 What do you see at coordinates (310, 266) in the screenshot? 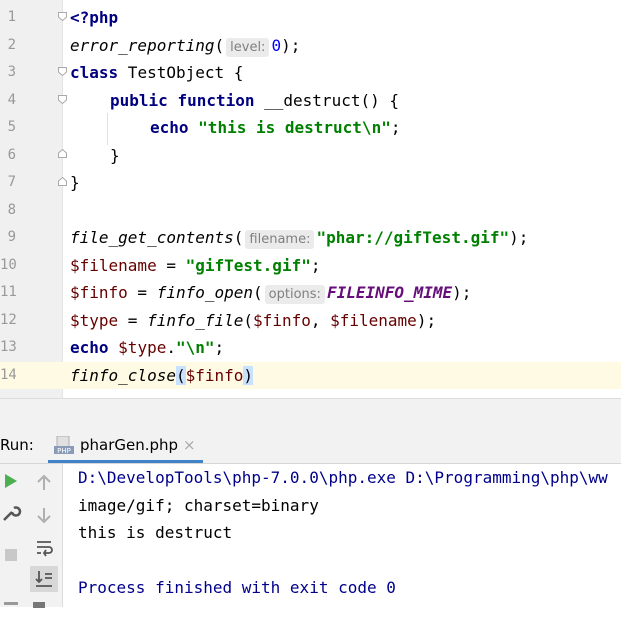
I see `code-line-10: 10 $filename = "gifTest.gif";` at bounding box center [310, 266].